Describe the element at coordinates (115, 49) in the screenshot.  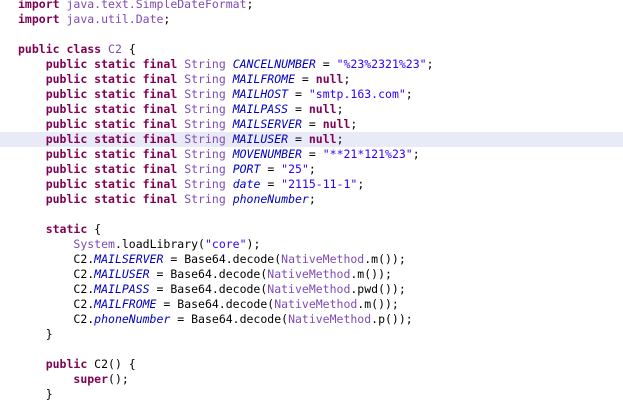
I see `code-token: C2` at that location.